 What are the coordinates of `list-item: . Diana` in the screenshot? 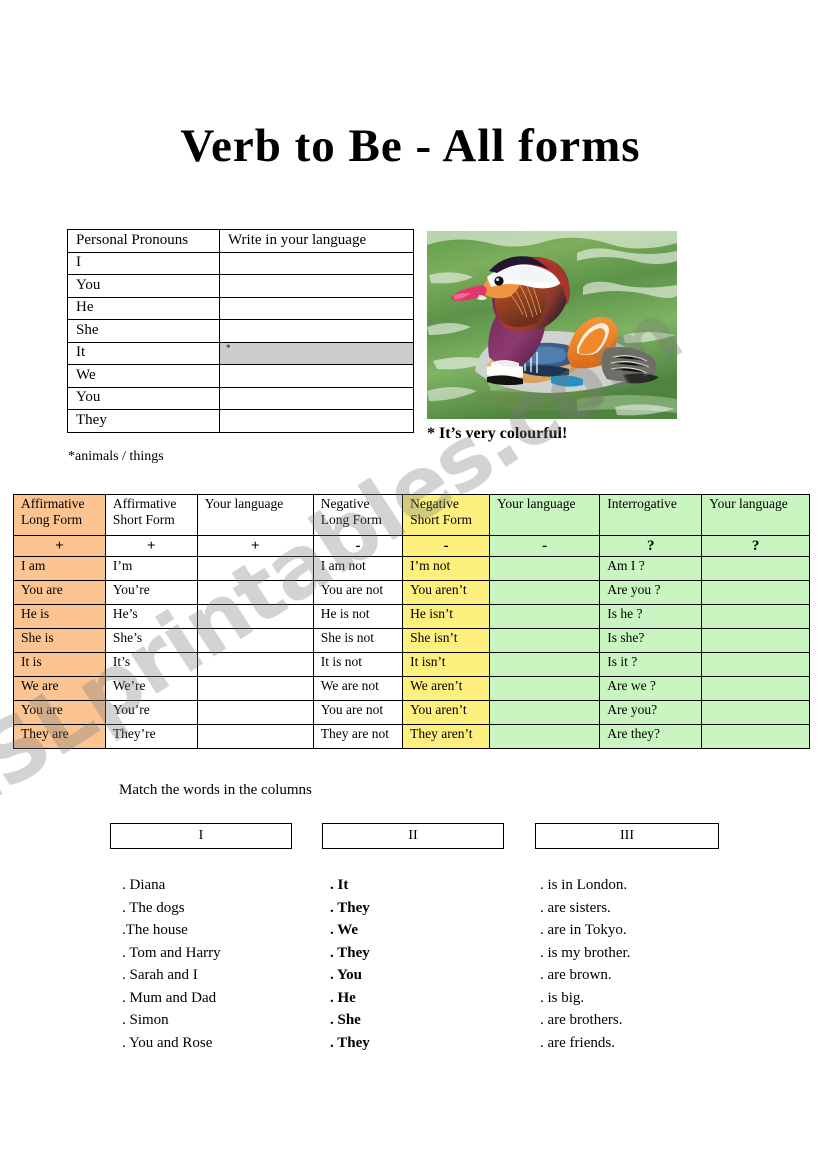 It's located at (171, 885).